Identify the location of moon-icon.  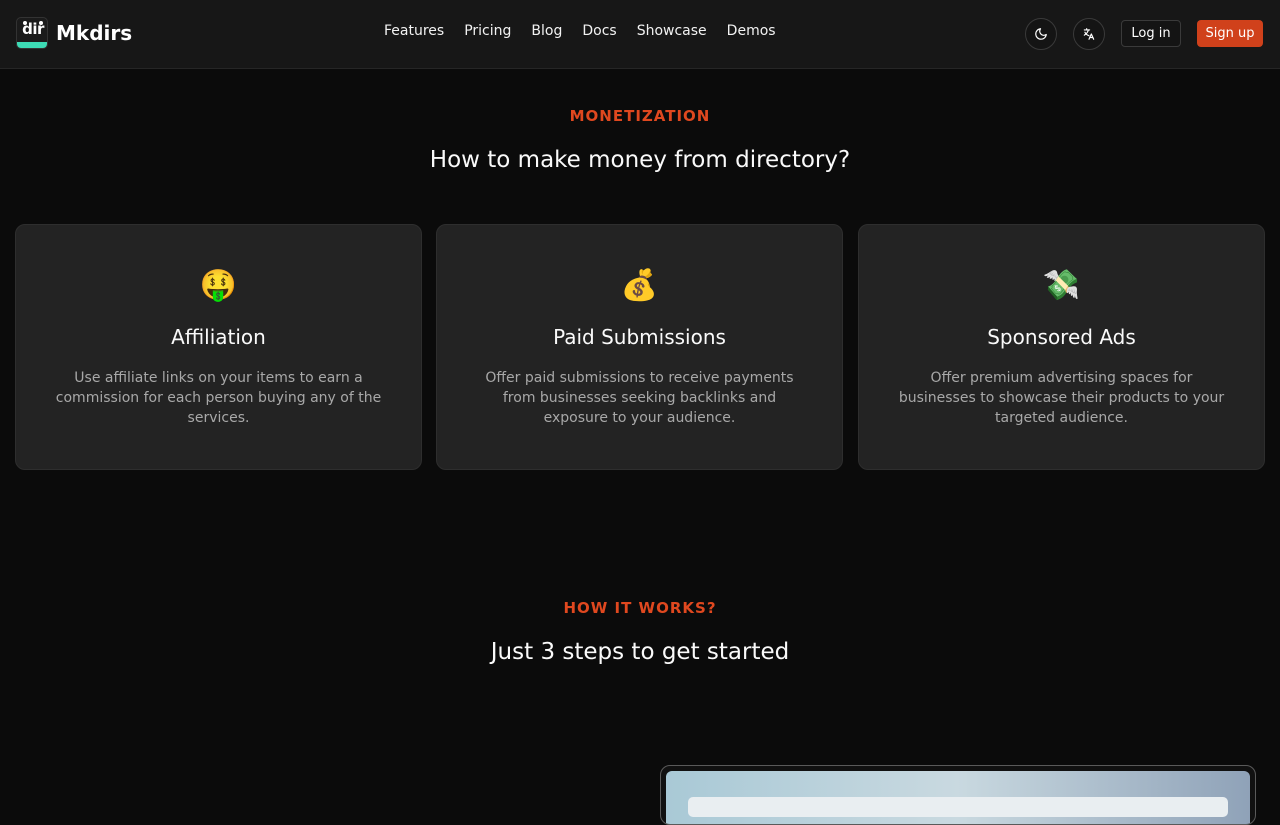
(1041, 34).